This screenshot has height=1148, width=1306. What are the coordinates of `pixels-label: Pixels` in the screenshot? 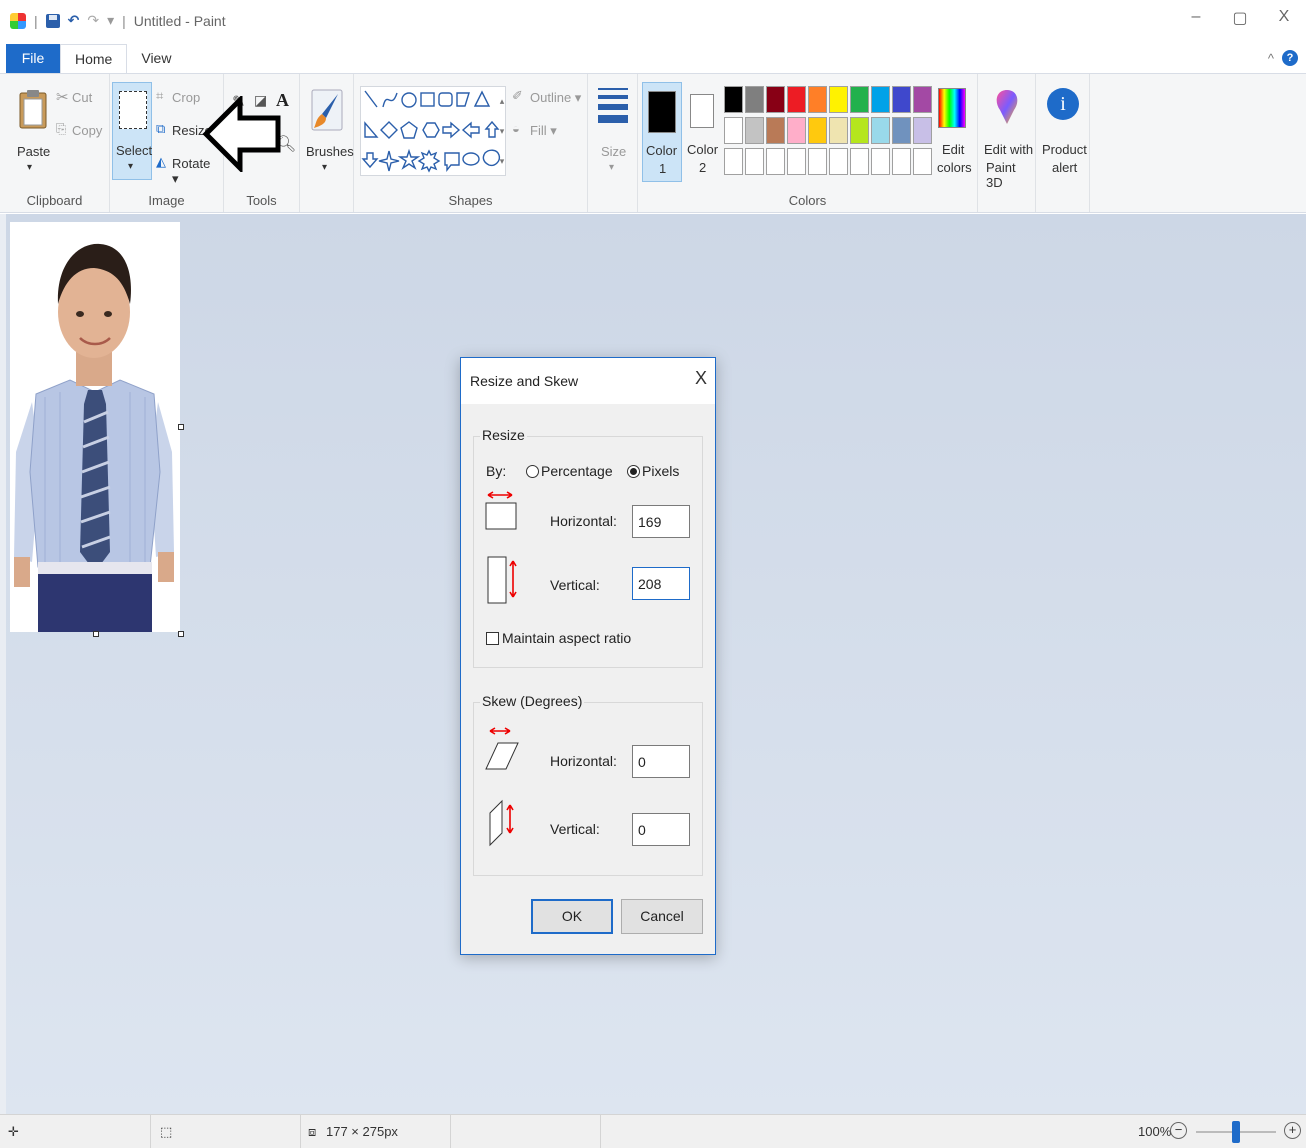 It's located at (660, 471).